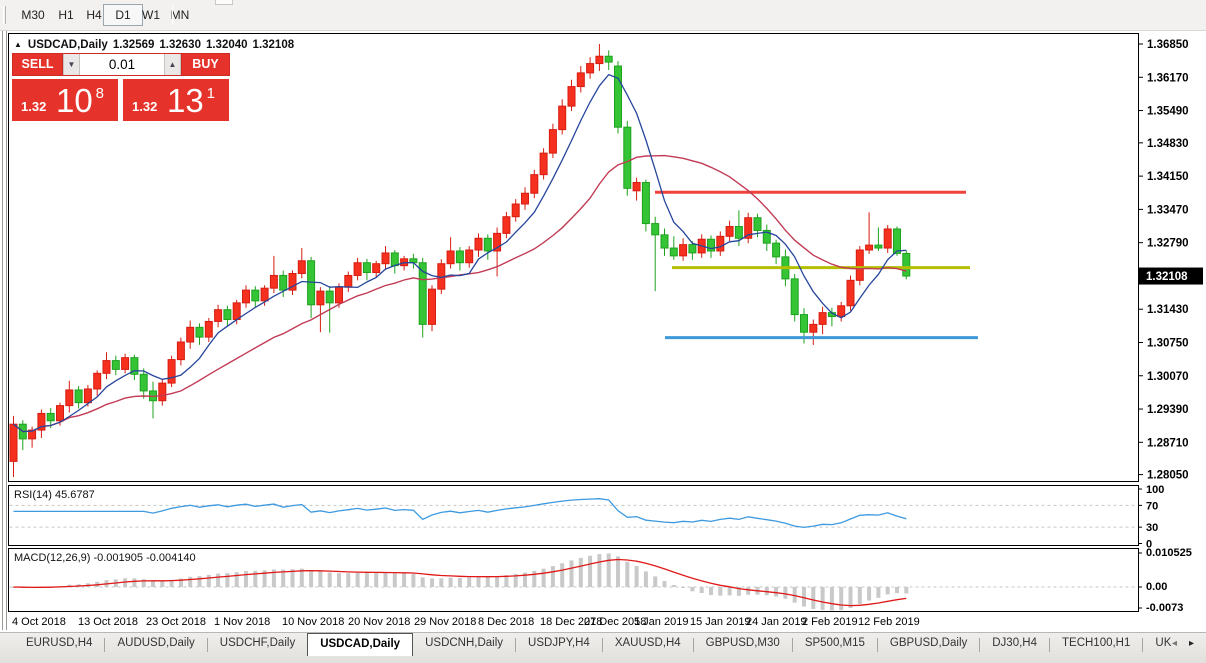 The width and height of the screenshot is (1206, 663). What do you see at coordinates (122, 64) in the screenshot?
I see `volume-input: 0.01` at bounding box center [122, 64].